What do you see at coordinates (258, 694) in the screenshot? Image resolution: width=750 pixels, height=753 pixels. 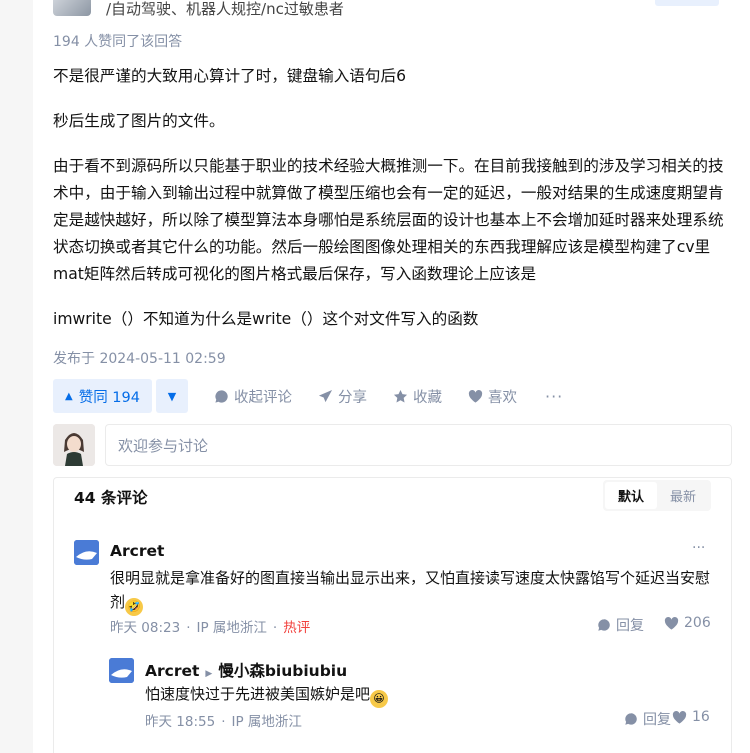 I see `comment-text-body: 怕速度快过于先进被美国嫉妒是吧` at bounding box center [258, 694].